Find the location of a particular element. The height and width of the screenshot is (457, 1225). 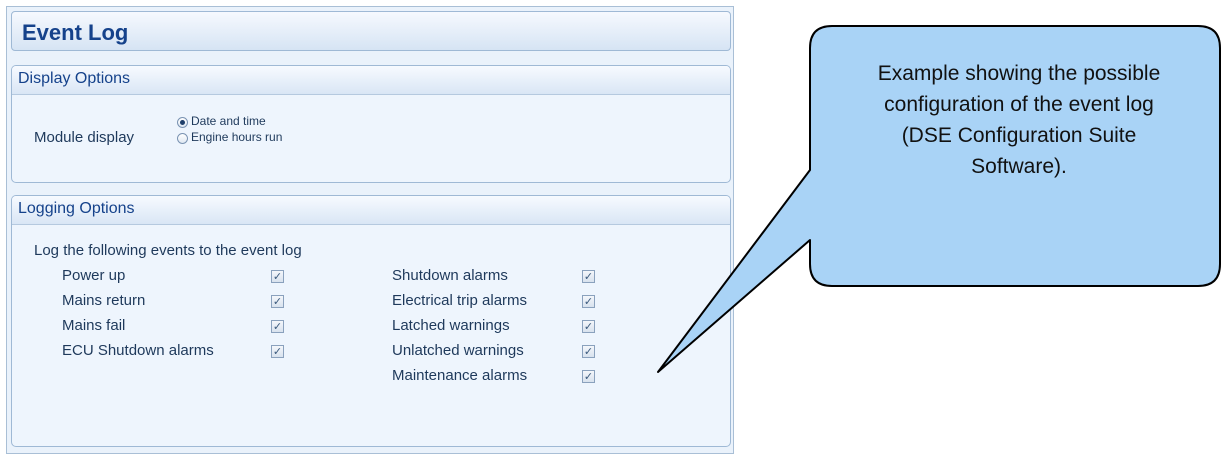

callout-line: Software). is located at coordinates (1019, 166).